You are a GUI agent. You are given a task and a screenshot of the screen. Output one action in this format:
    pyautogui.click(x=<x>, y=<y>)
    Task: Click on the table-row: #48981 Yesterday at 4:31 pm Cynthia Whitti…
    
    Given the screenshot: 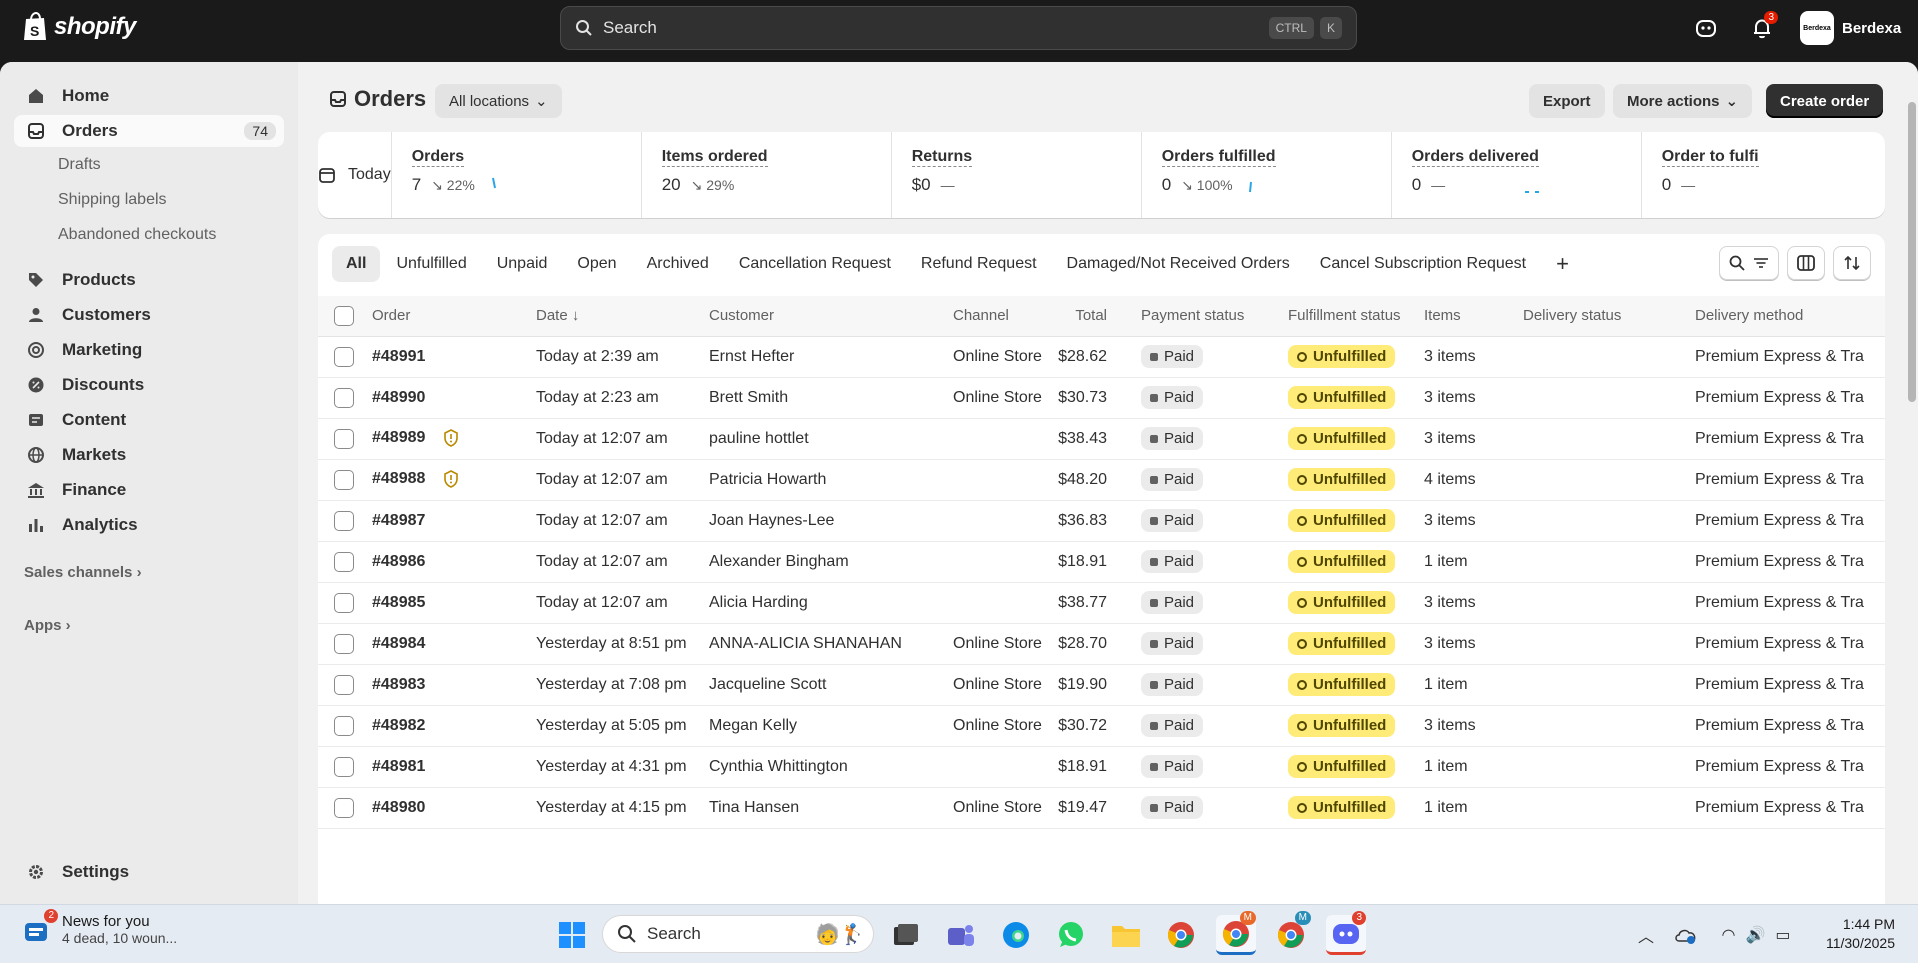 What is the action you would take?
    pyautogui.click(x=1101, y=767)
    